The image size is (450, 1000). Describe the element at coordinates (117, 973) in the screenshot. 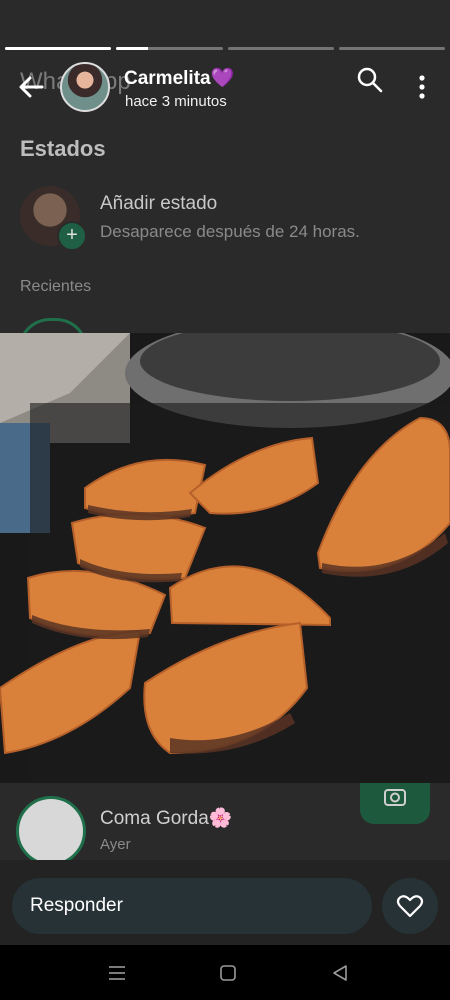

I see `recents-icon` at that location.